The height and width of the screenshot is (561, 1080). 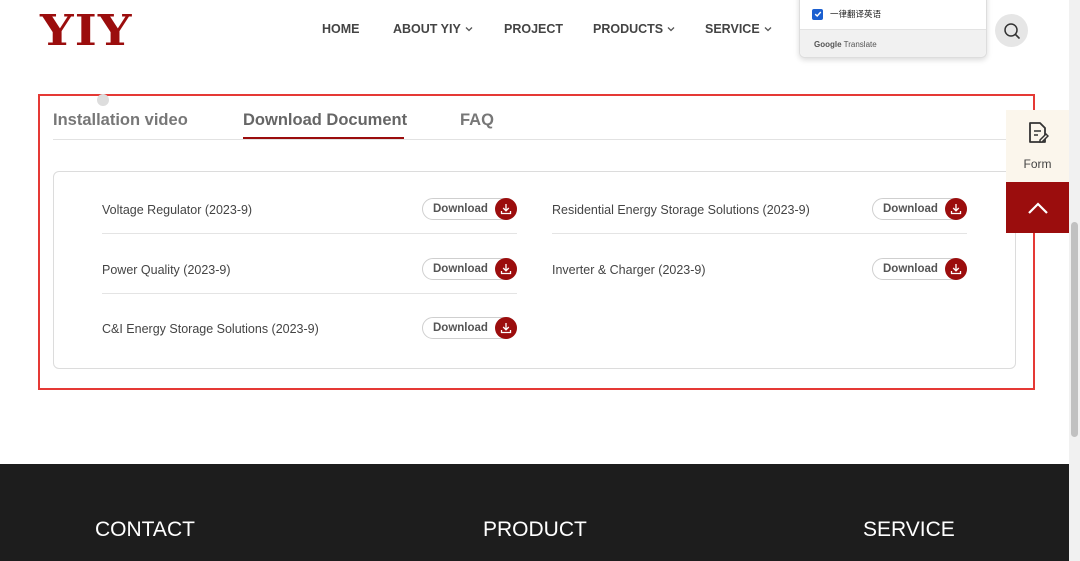 I want to click on google-translate-popup: 一律翻译英语 Google Translate, so click(x=893, y=29).